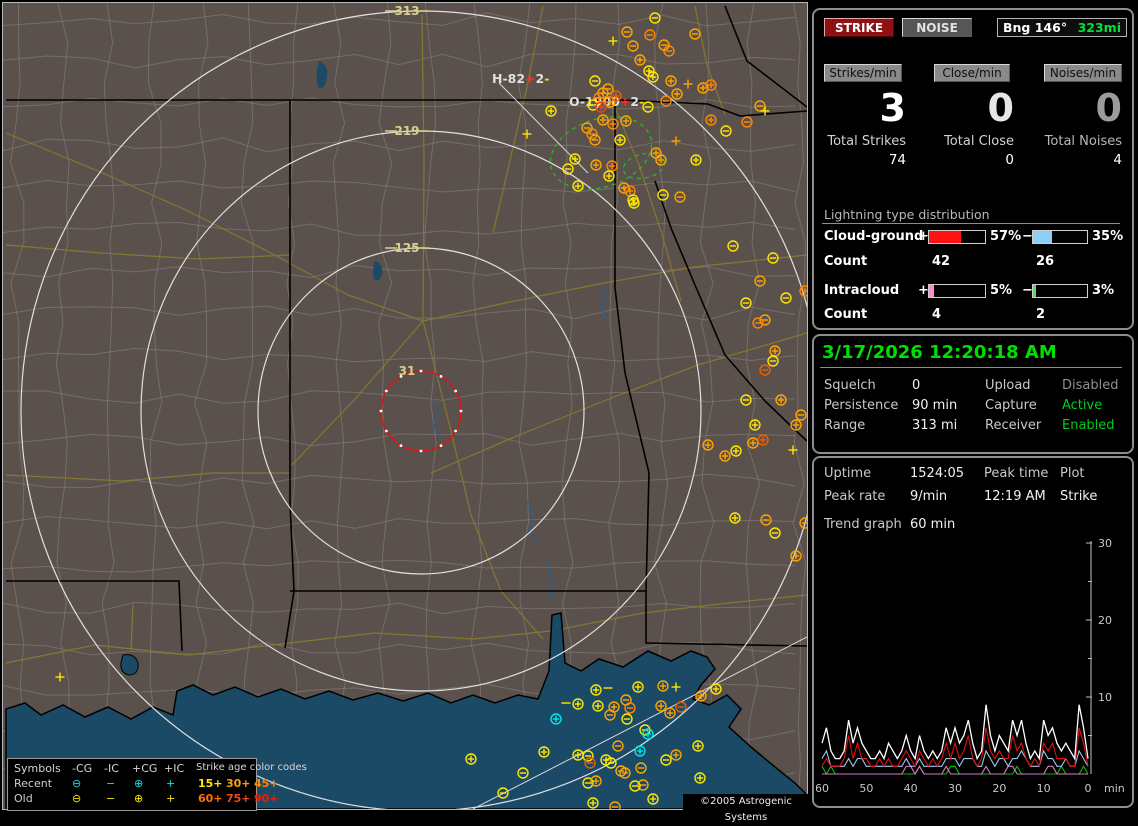 Image resolution: width=1138 pixels, height=826 pixels. Describe the element at coordinates (1099, 27) in the screenshot. I see `bearing-range: 323mi` at that location.